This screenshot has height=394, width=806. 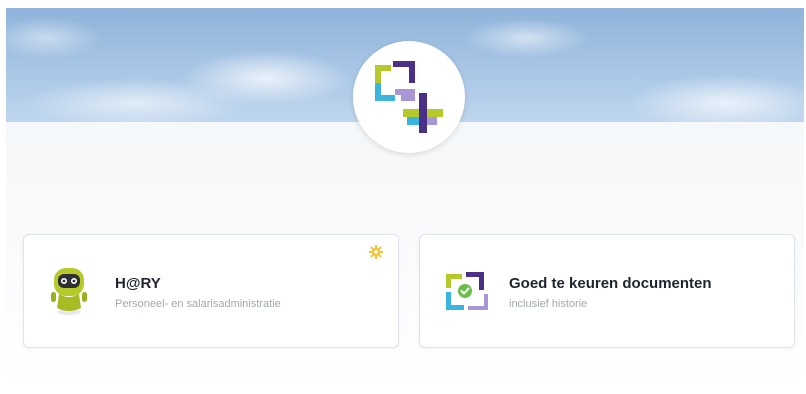 I want to click on document-approval-icon, so click(x=467, y=291).